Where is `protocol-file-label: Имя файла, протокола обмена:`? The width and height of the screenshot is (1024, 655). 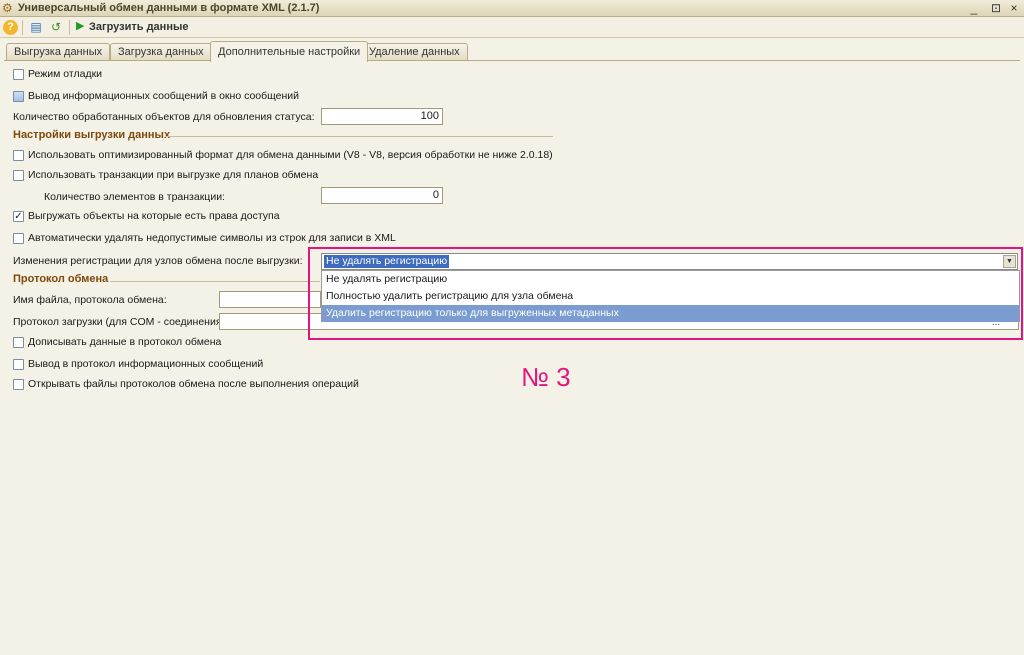 protocol-file-label: Имя файла, протокола обмена: is located at coordinates (90, 300).